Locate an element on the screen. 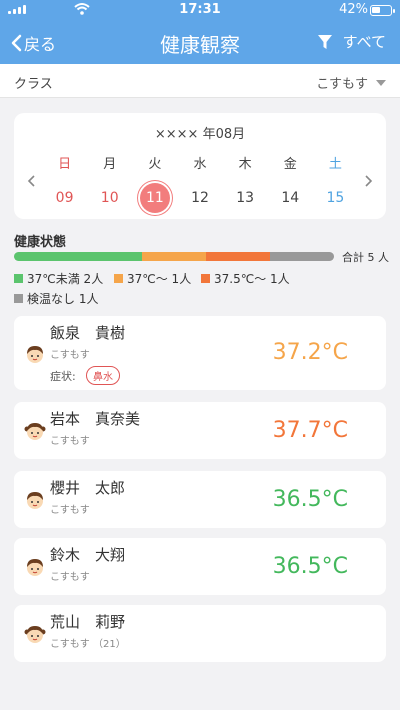  date-09: 09 is located at coordinates (64, 198).